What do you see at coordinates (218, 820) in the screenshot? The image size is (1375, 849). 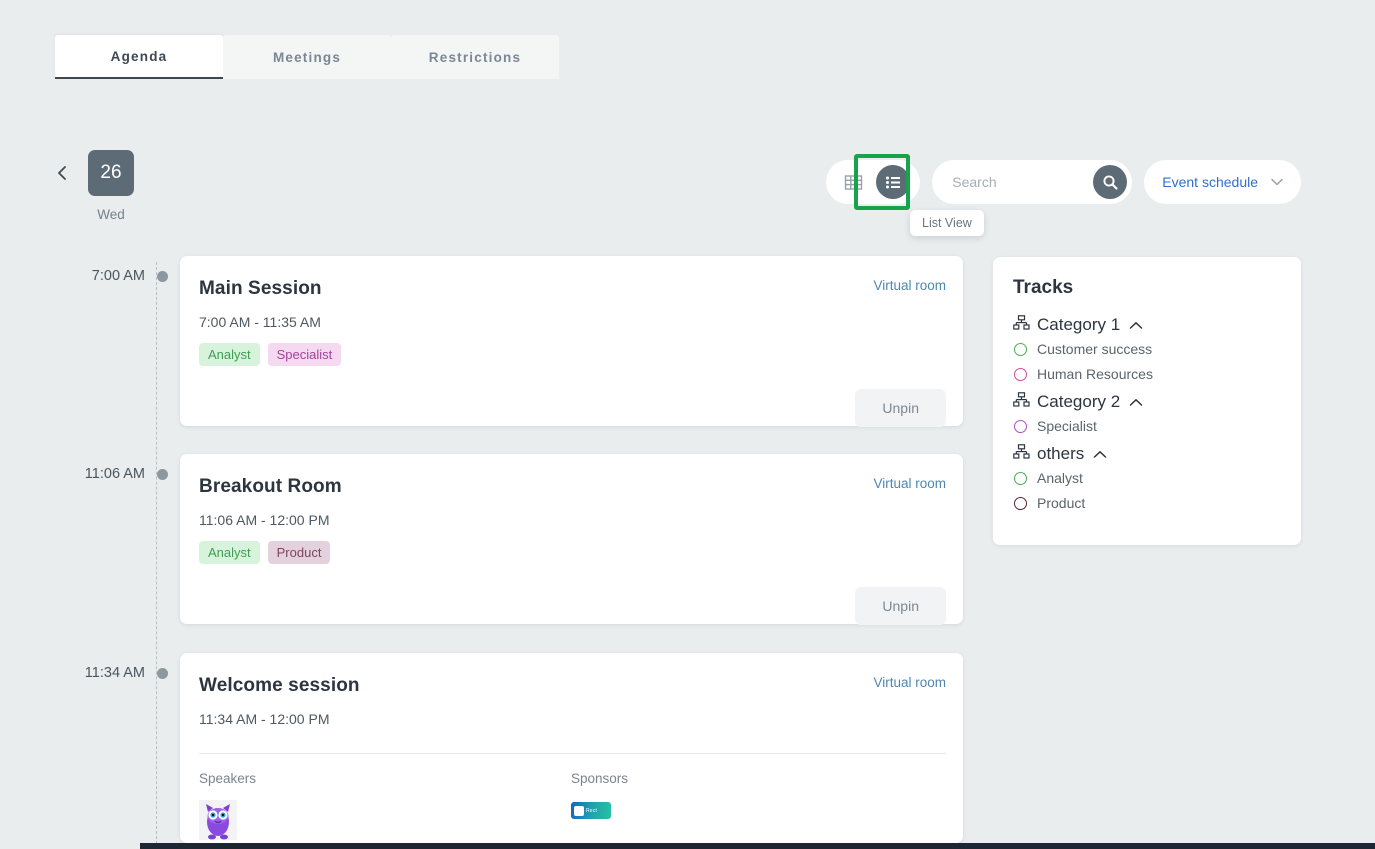 I see `owl-avatar` at bounding box center [218, 820].